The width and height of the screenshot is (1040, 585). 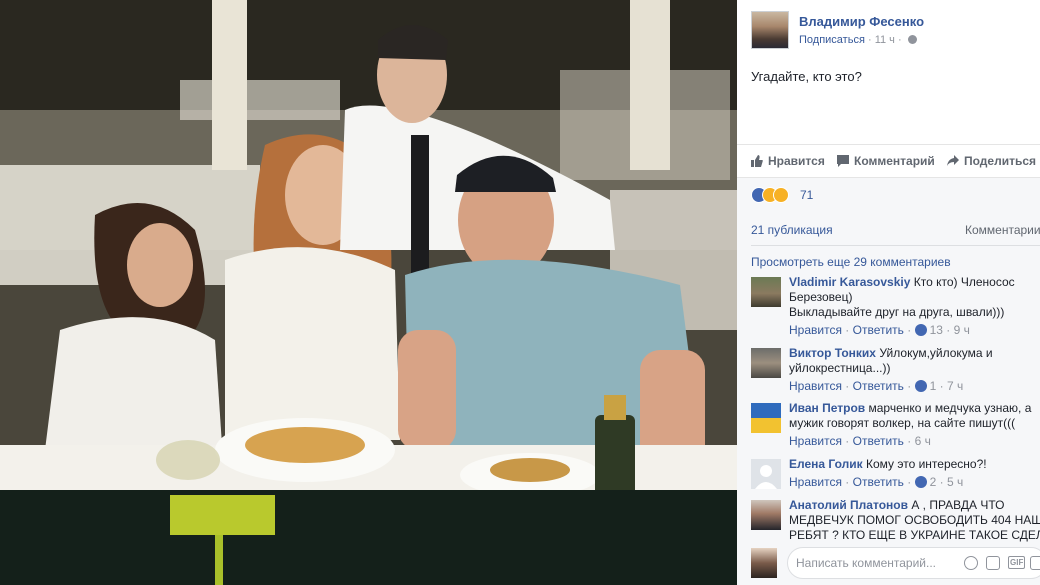 What do you see at coordinates (923, 441) in the screenshot?
I see `comment-time: 6 ч` at bounding box center [923, 441].